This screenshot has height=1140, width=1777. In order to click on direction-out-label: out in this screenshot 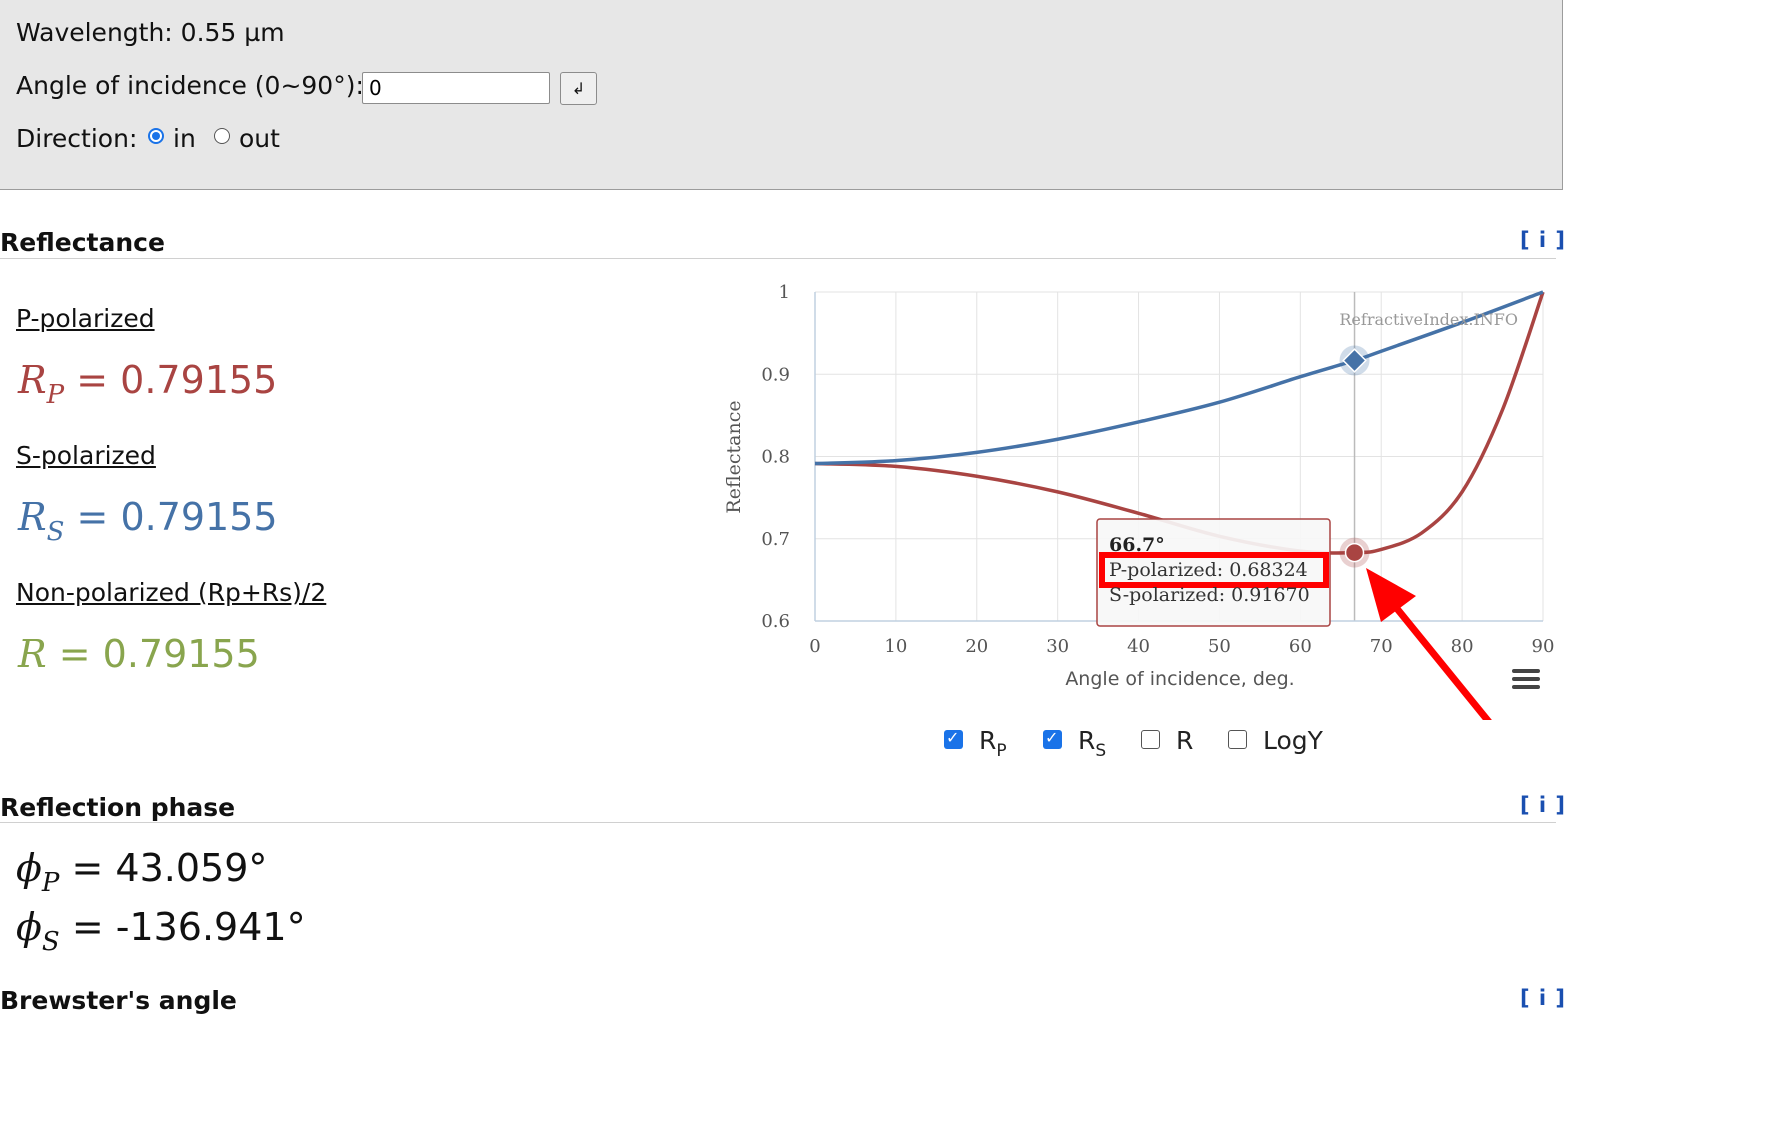, I will do `click(259, 138)`.